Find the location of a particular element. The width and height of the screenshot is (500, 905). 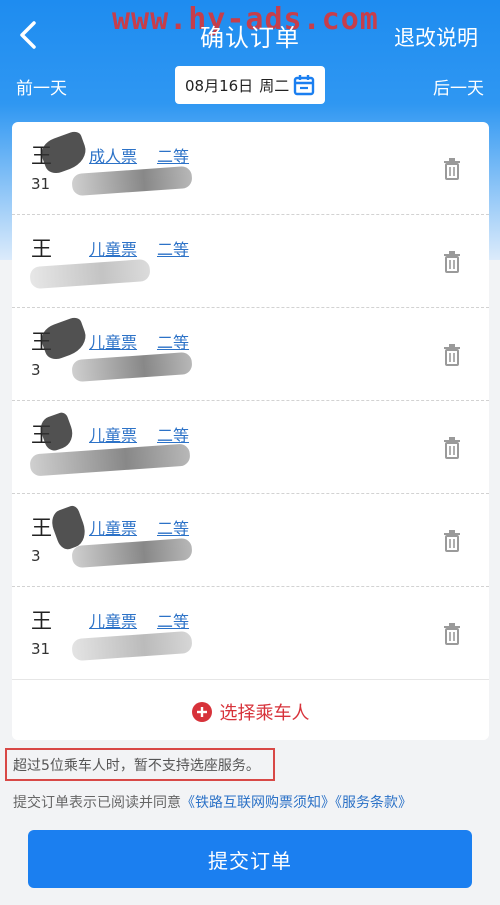

calendar-icon is located at coordinates (304, 85).